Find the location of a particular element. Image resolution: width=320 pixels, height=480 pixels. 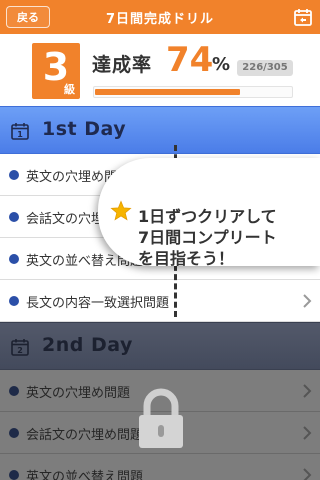

achievement-rate-unit: % is located at coordinates (221, 64).